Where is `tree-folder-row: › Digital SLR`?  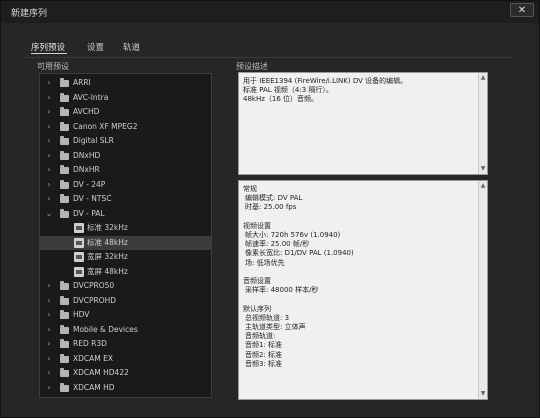 tree-folder-row: › Digital SLR is located at coordinates (125, 141).